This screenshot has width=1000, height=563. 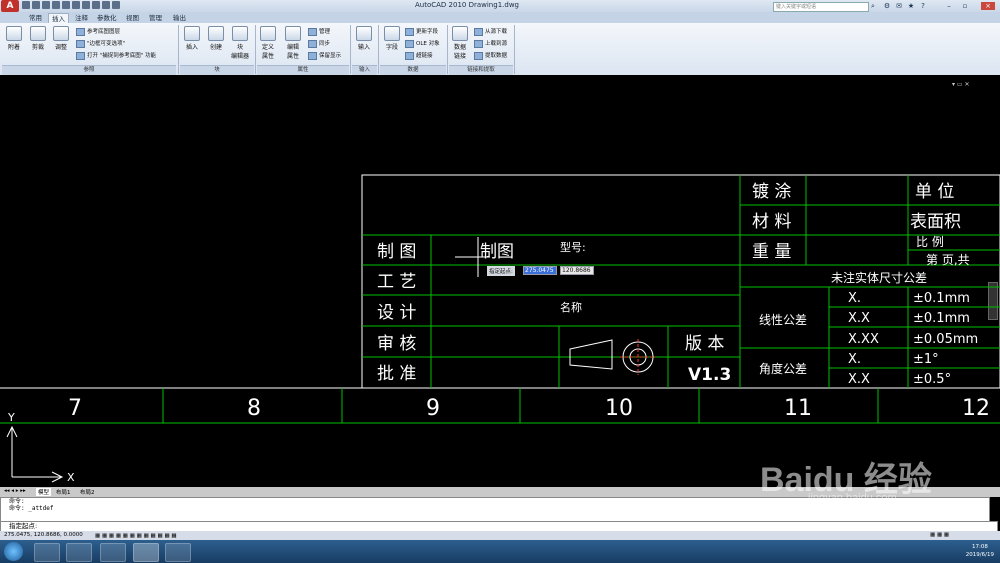 What do you see at coordinates (490, 43) in the screenshot?
I see `upload-source-button: 上载到源` at bounding box center [490, 43].